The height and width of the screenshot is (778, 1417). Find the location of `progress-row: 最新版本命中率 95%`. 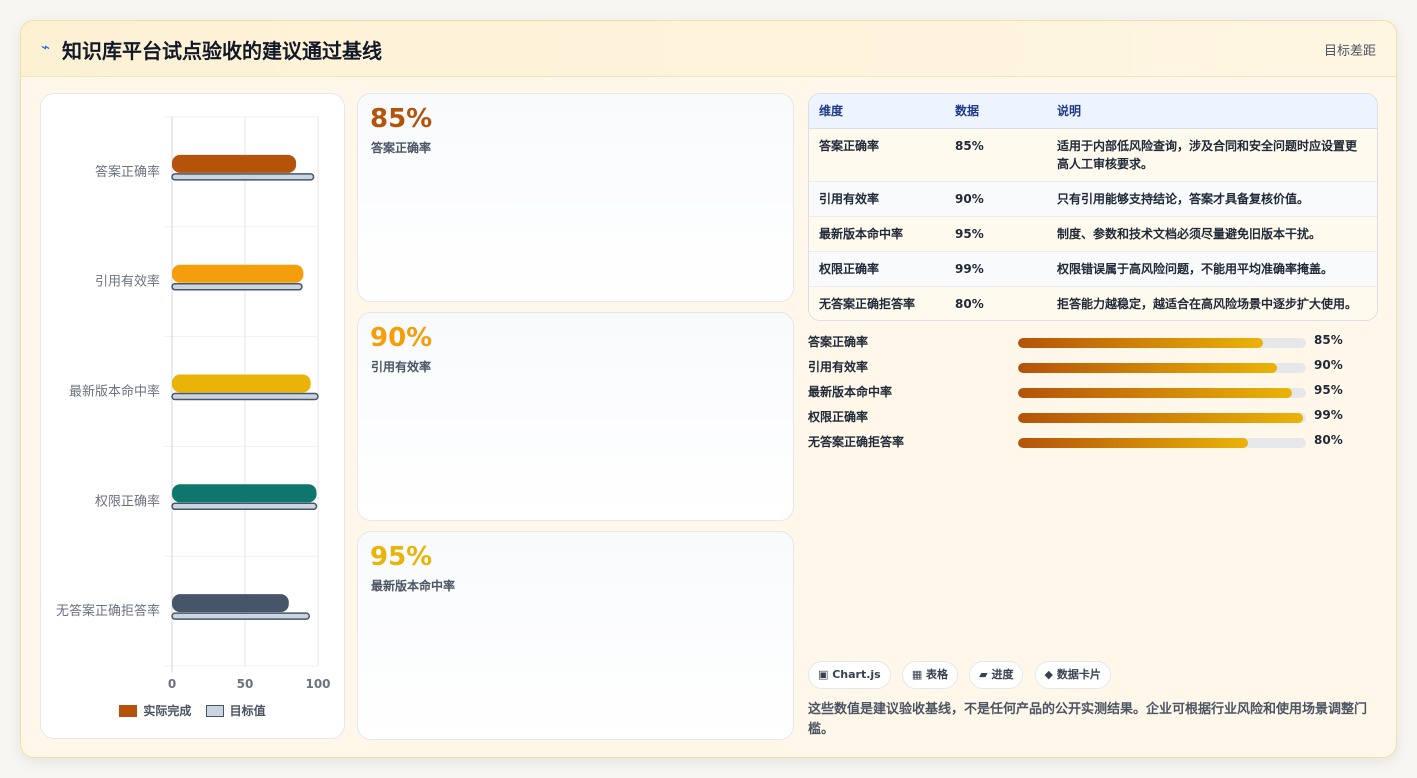

progress-row: 最新版本命中率 95% is located at coordinates (1093, 393).